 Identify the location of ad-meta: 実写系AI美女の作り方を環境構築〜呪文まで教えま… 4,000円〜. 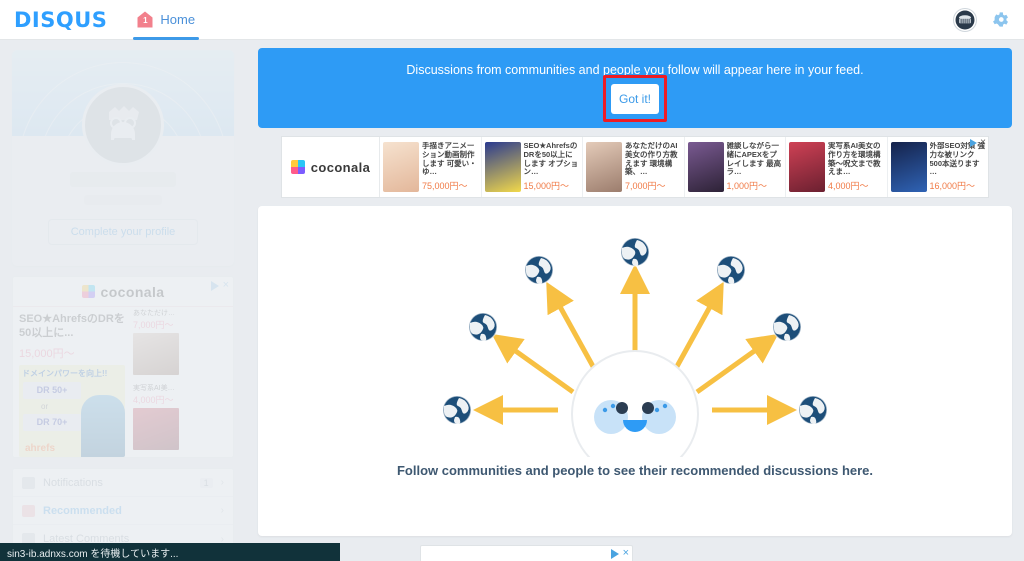
(856, 167).